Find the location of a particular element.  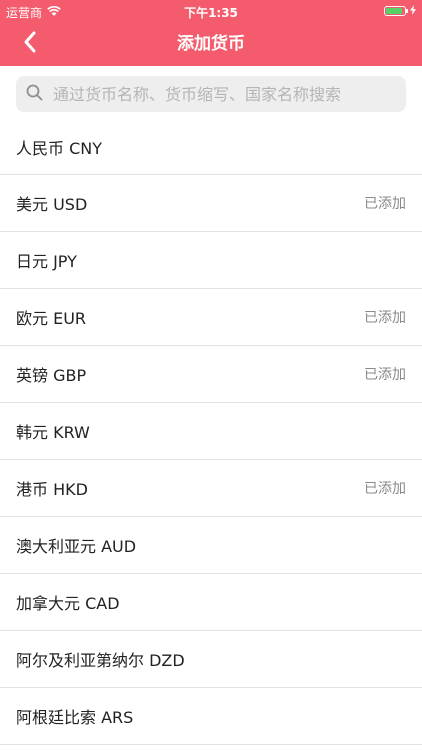

page-title: 添加货币 is located at coordinates (211, 44).